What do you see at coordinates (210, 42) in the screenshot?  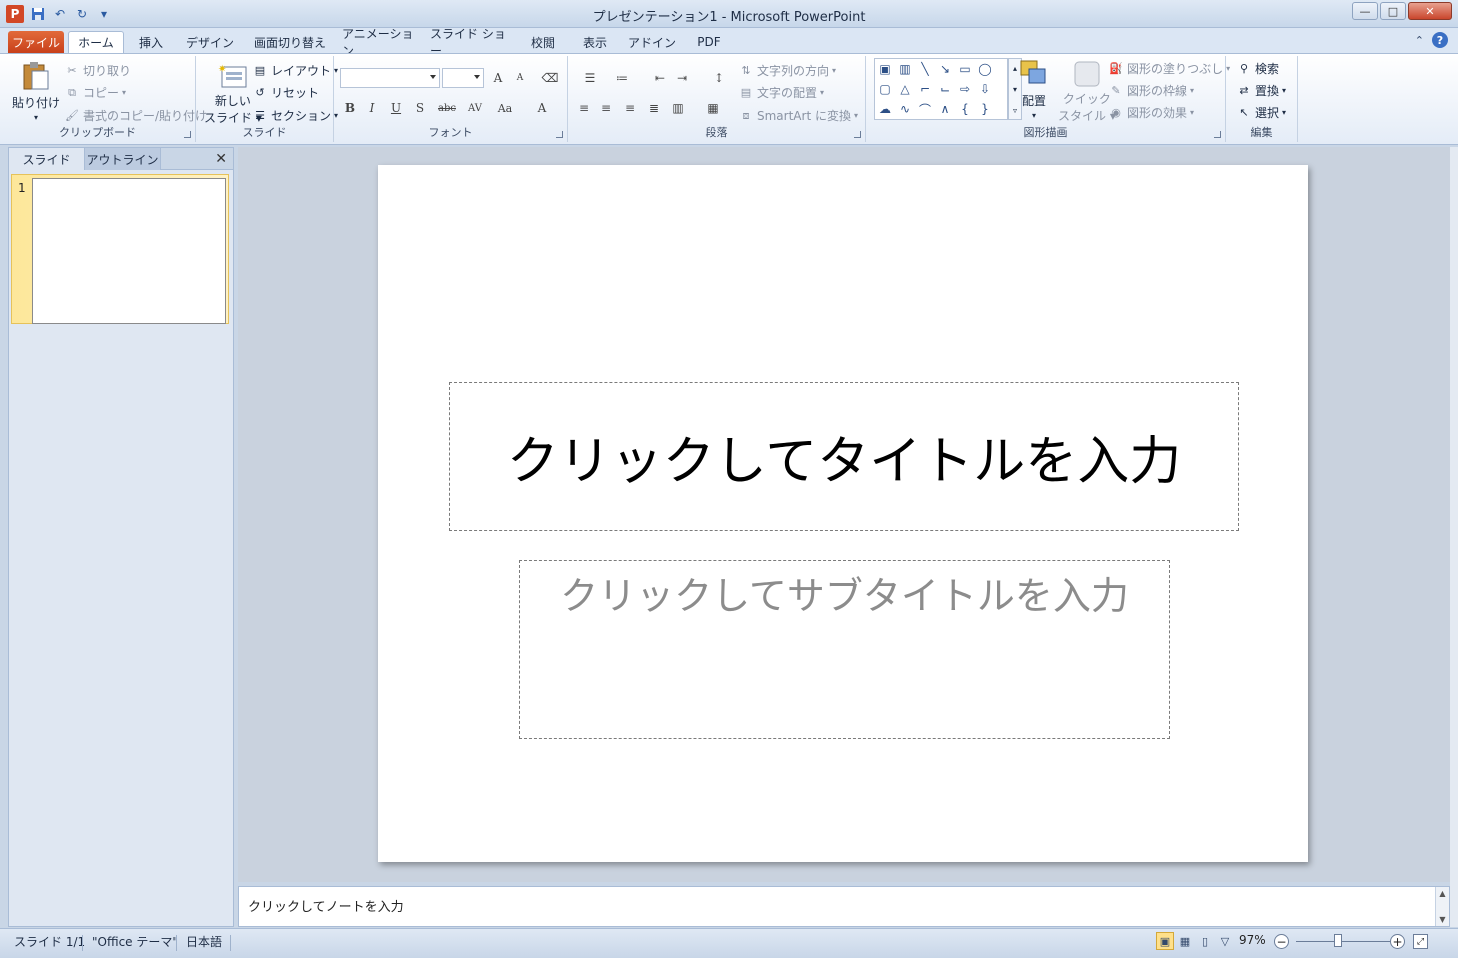 I see `tab-design: デザイン` at bounding box center [210, 42].